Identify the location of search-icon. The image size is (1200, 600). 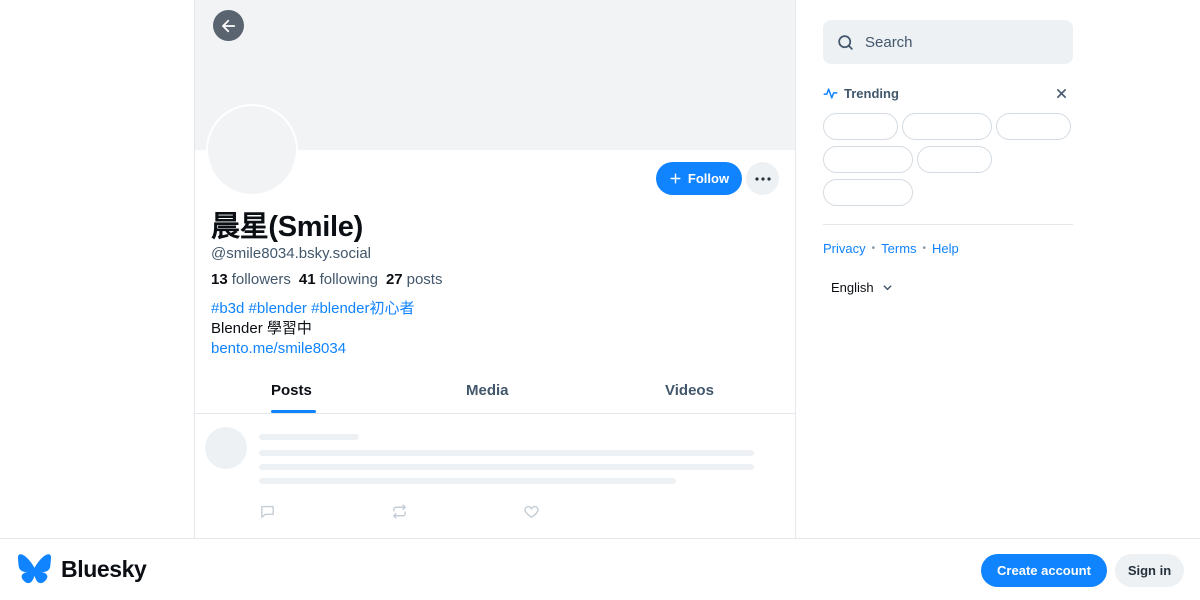
(845, 42).